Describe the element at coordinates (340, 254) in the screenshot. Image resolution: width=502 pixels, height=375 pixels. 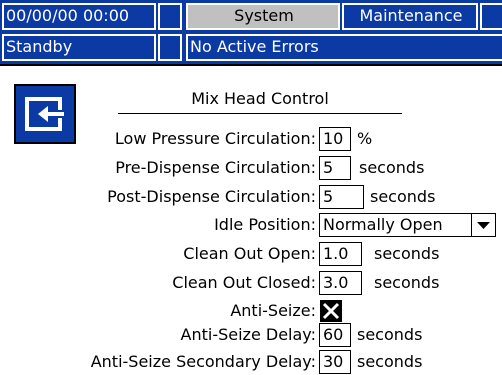
I see `clean-out-open-input: 1.0` at that location.